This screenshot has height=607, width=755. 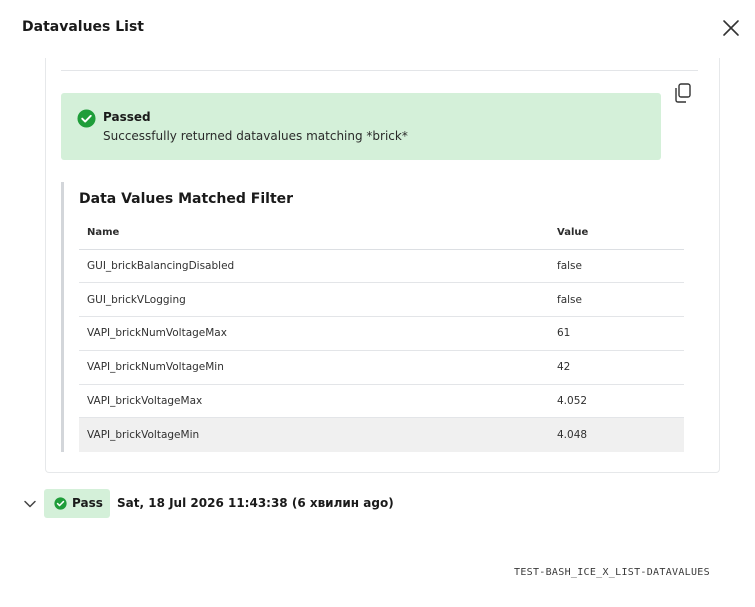 I want to click on alert-title: Passed, so click(x=127, y=117).